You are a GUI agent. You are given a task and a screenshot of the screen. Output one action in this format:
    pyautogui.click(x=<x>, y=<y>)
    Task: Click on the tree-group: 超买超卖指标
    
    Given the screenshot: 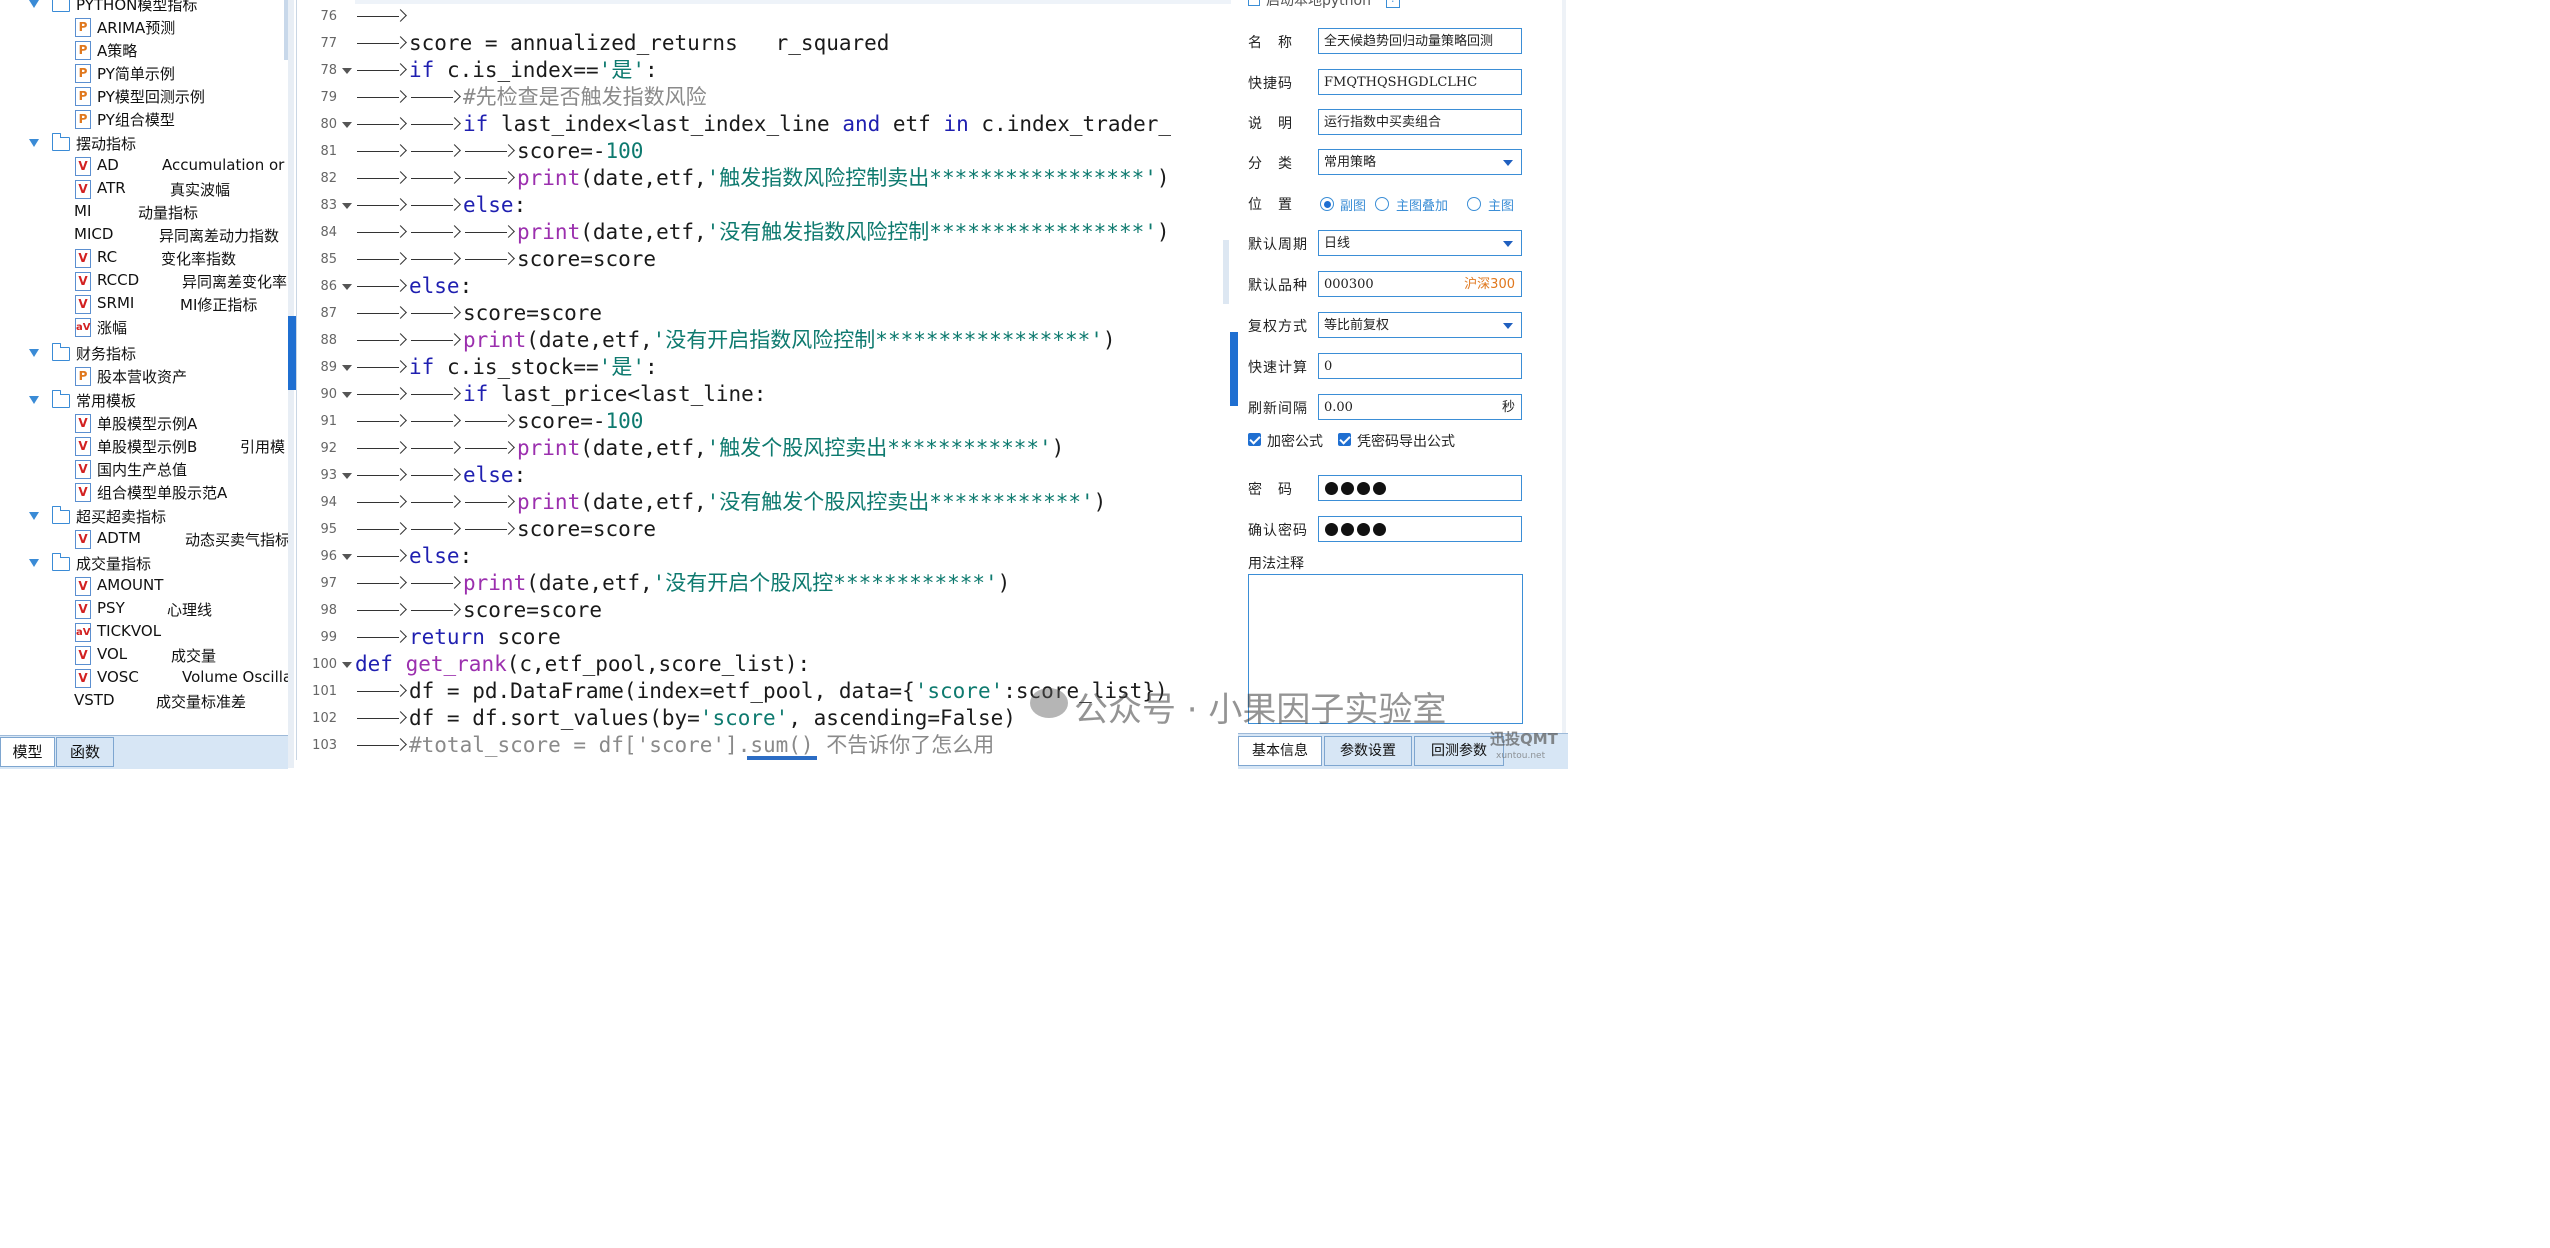 What is the action you would take?
    pyautogui.click(x=144, y=517)
    